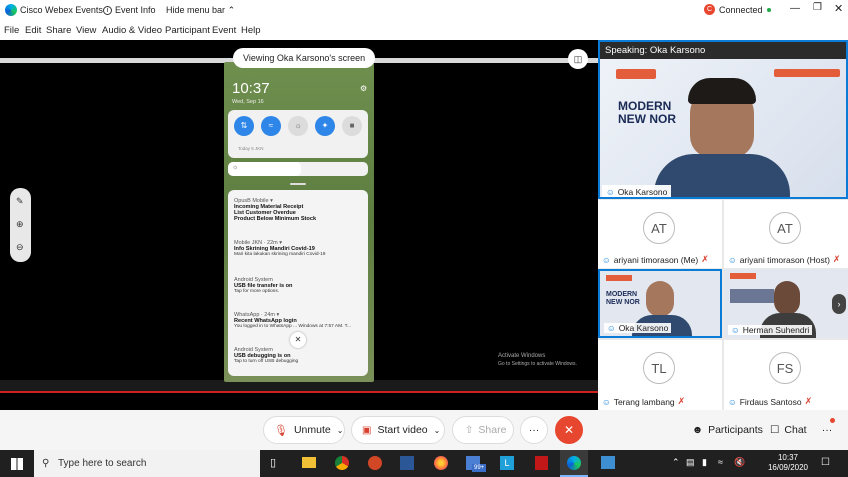 The height and width of the screenshot is (477, 848). What do you see at coordinates (483, 430) in the screenshot?
I see `share-button: ⇧ Share` at bounding box center [483, 430].